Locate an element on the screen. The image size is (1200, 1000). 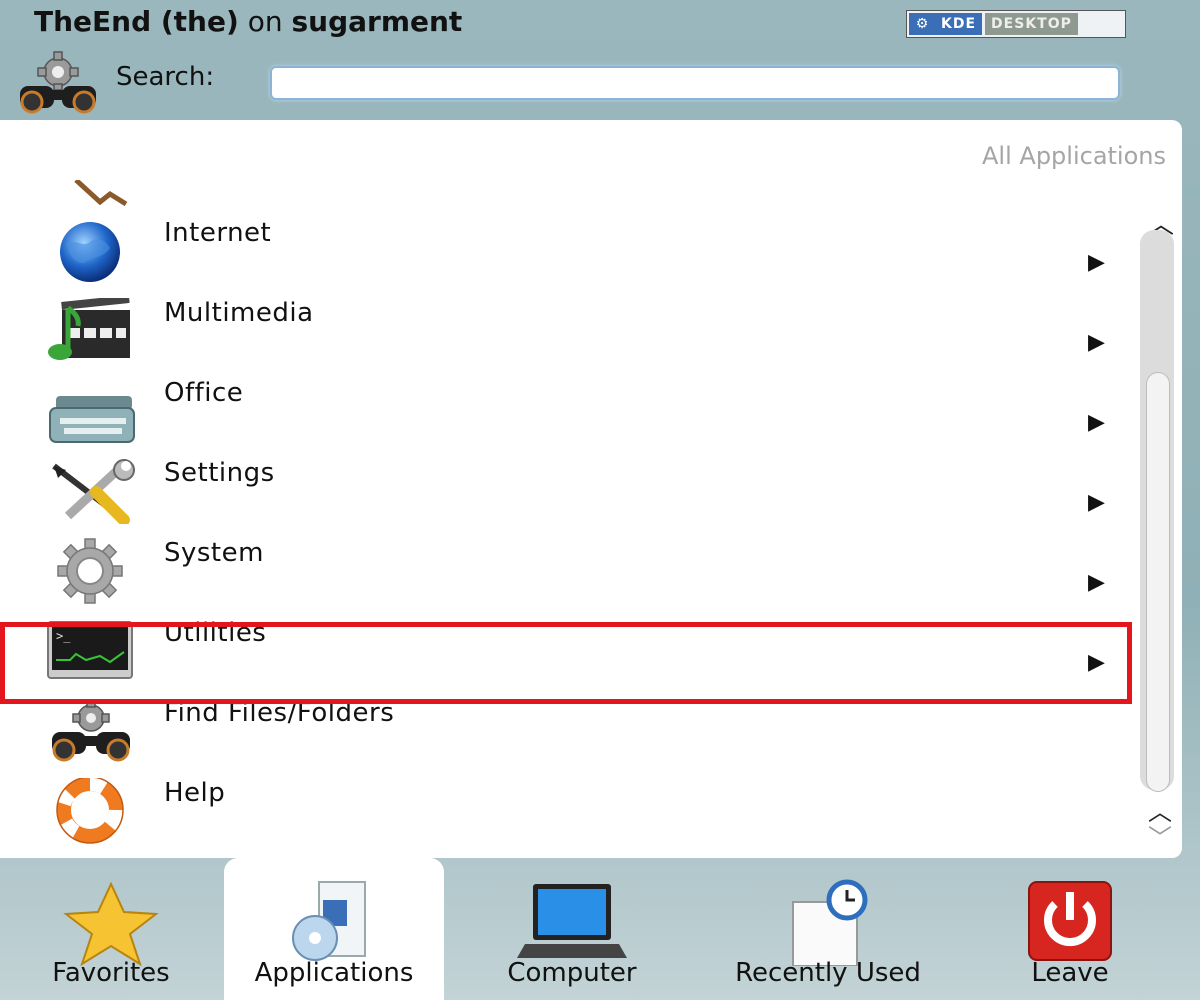
user-host-title: TheEnd (the) on sugarment is located at coordinates (248, 22).